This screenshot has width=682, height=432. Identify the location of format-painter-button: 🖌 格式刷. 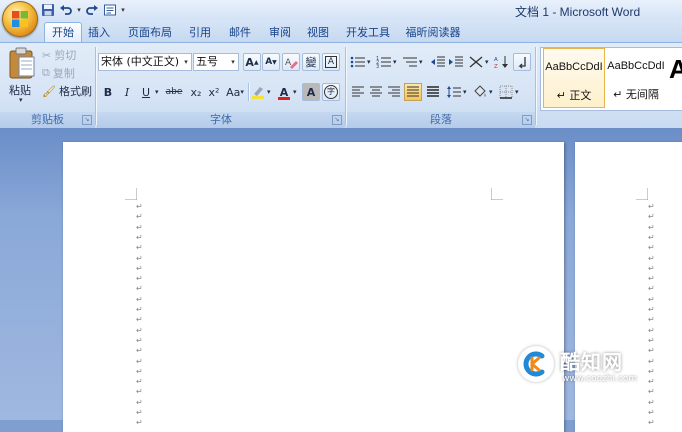
(67, 91).